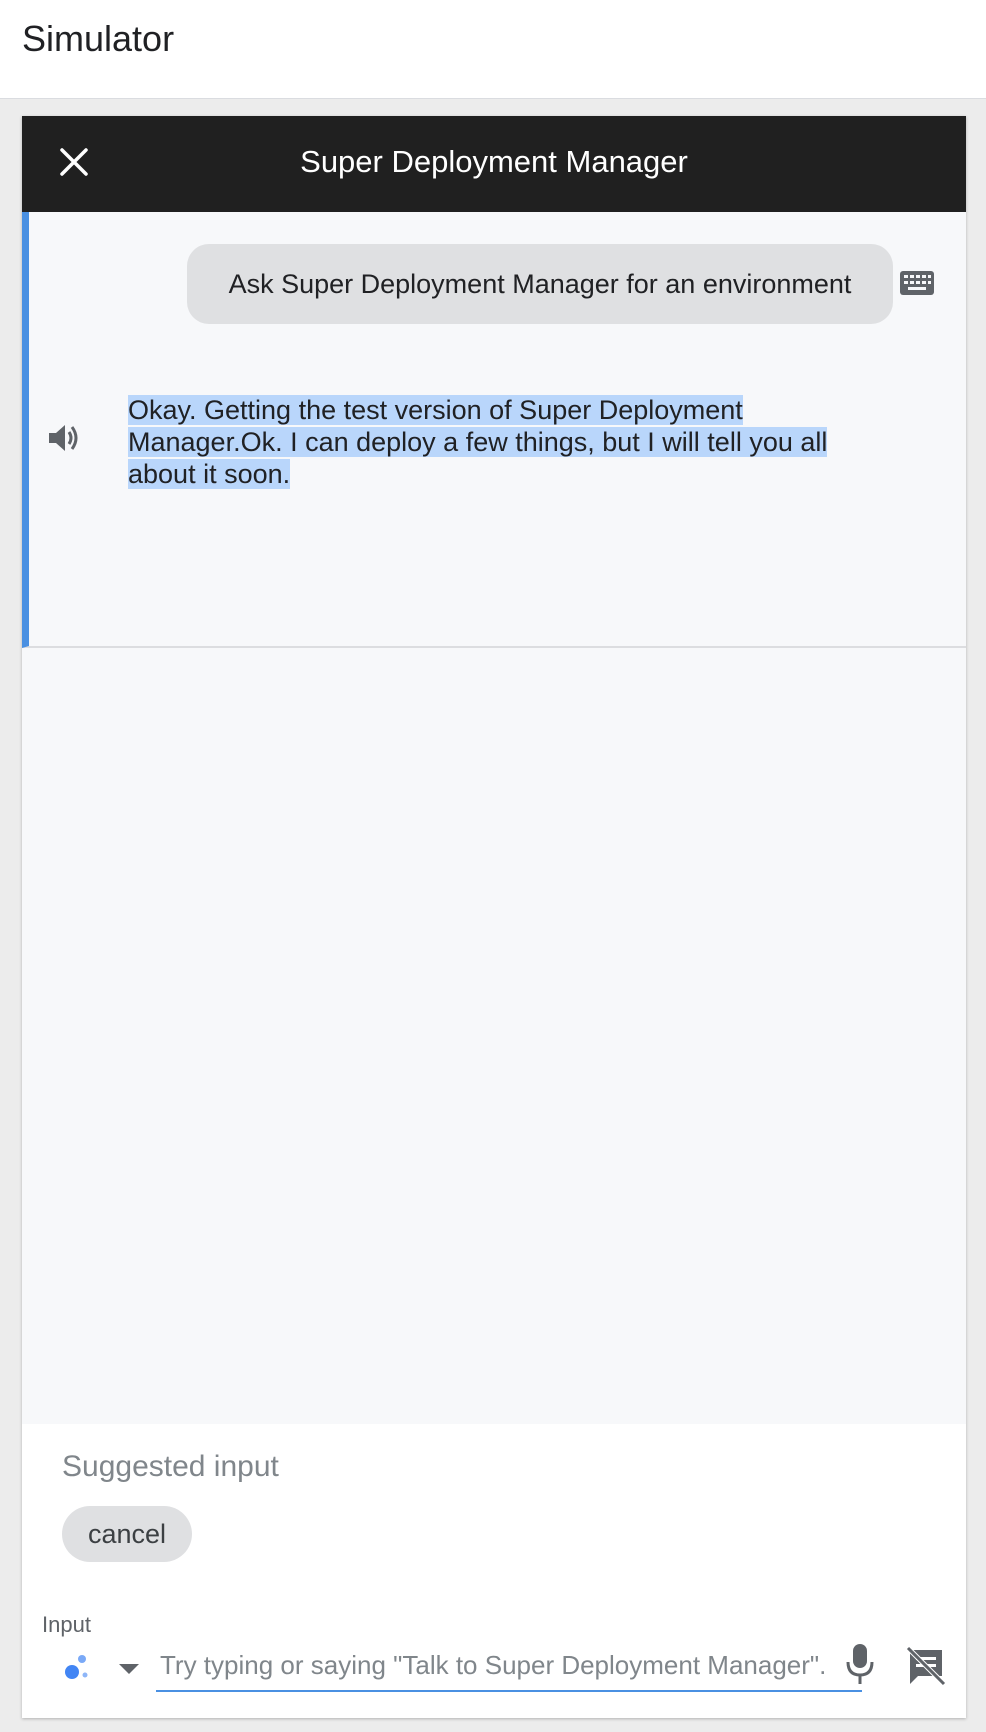 The image size is (986, 1732). Describe the element at coordinates (102, 1668) in the screenshot. I see `input-mode-dropdown` at that location.